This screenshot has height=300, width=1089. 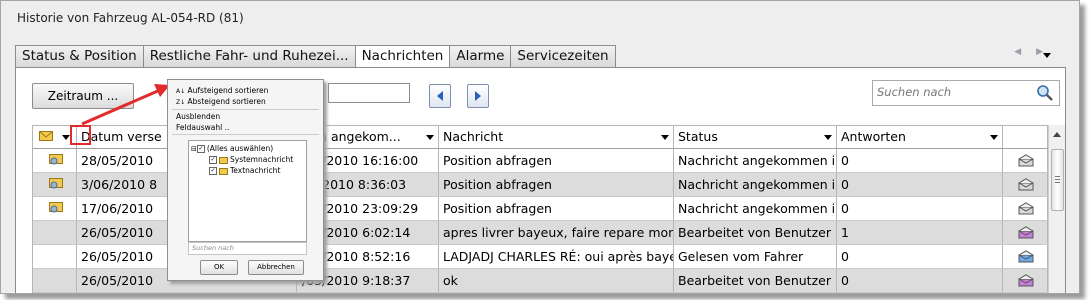 I want to click on system-message-icon, so click(x=223, y=160).